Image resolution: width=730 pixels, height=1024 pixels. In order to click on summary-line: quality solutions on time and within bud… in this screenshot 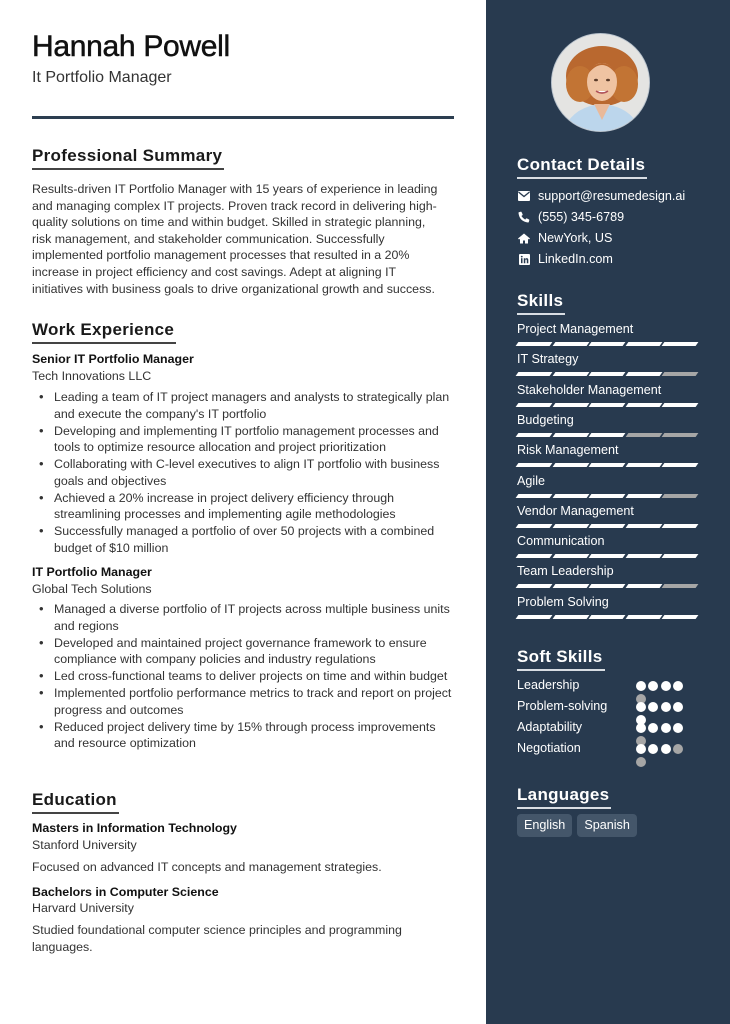, I will do `click(229, 222)`.